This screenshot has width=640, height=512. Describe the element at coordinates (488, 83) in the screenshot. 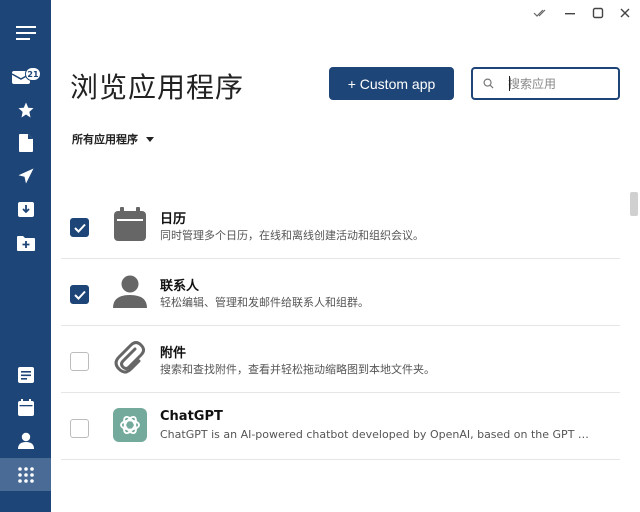

I see `search-icon` at that location.